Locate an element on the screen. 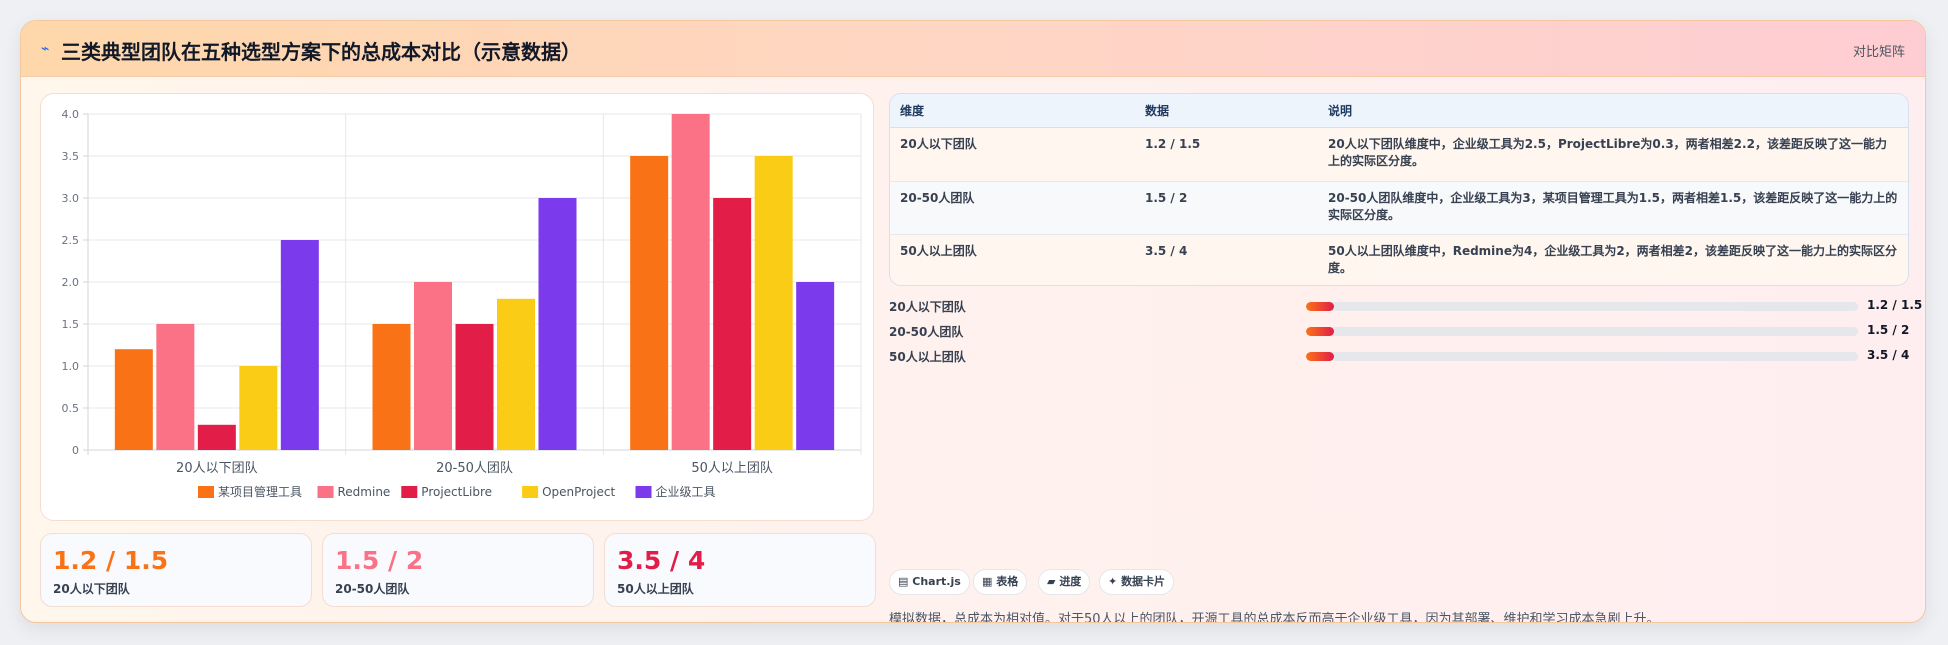 The image size is (1948, 645). chart-trend-icon: ⌁ is located at coordinates (45, 49).